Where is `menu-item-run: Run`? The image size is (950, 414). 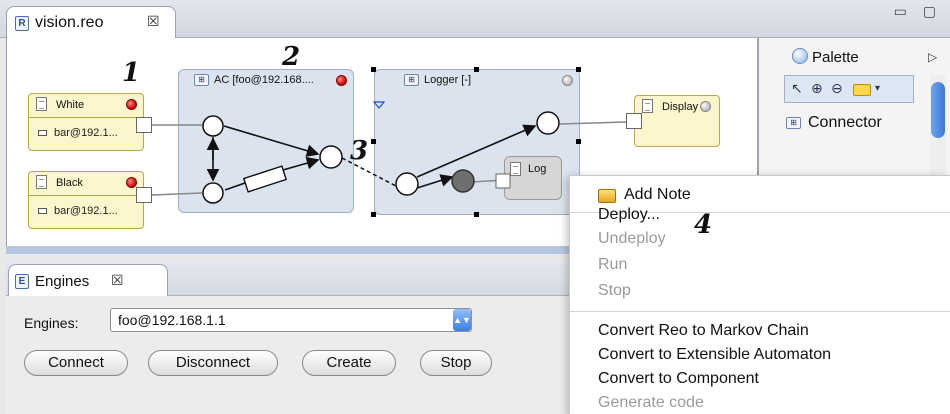 menu-item-run: Run is located at coordinates (612, 265).